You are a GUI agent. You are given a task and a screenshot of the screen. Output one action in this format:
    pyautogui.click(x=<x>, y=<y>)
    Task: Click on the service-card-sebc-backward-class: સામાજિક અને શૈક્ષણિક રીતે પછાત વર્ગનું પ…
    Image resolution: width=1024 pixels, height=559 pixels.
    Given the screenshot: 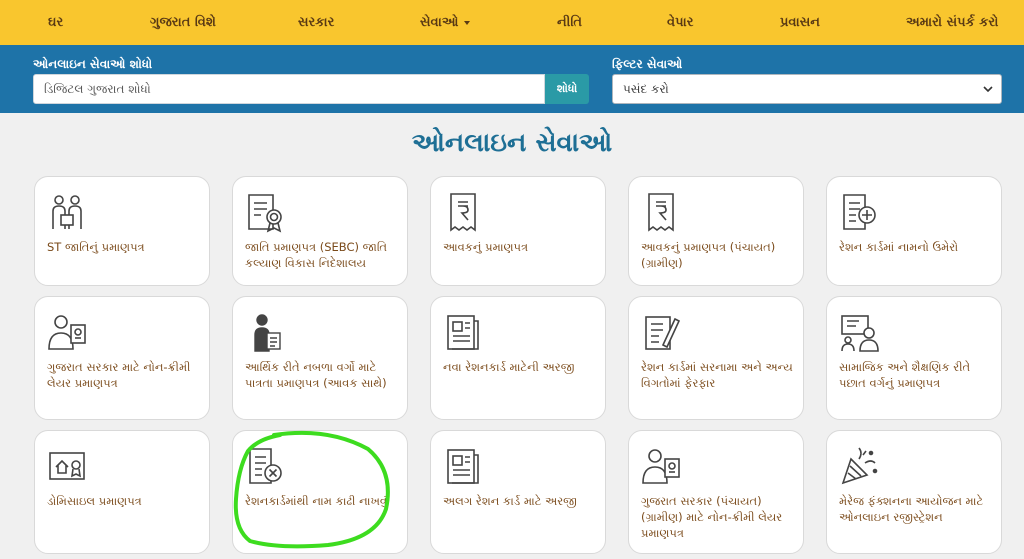 What is the action you would take?
    pyautogui.click(x=914, y=358)
    